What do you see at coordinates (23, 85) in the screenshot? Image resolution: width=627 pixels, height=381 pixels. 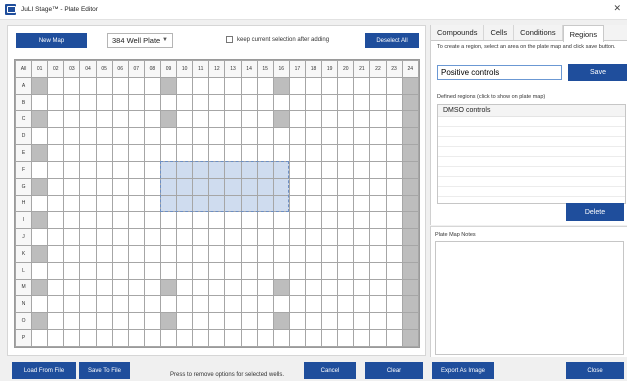 I see `row-header: A` at bounding box center [23, 85].